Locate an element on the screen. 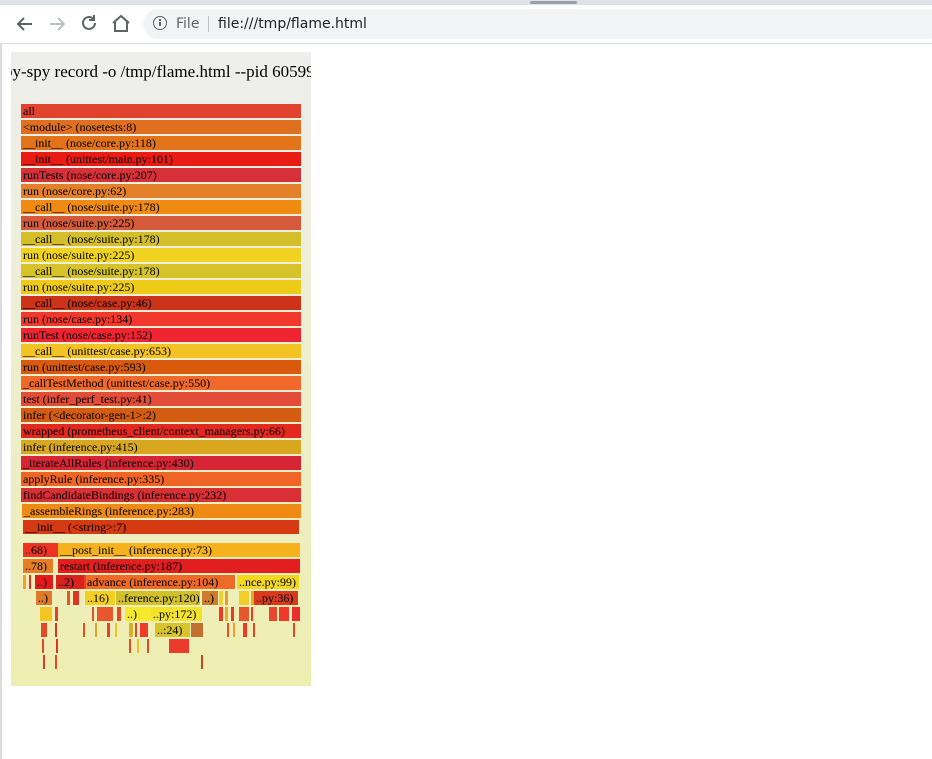 This screenshot has width=932, height=759. flame-frame: advance (inference.py:104) is located at coordinates (160, 582).